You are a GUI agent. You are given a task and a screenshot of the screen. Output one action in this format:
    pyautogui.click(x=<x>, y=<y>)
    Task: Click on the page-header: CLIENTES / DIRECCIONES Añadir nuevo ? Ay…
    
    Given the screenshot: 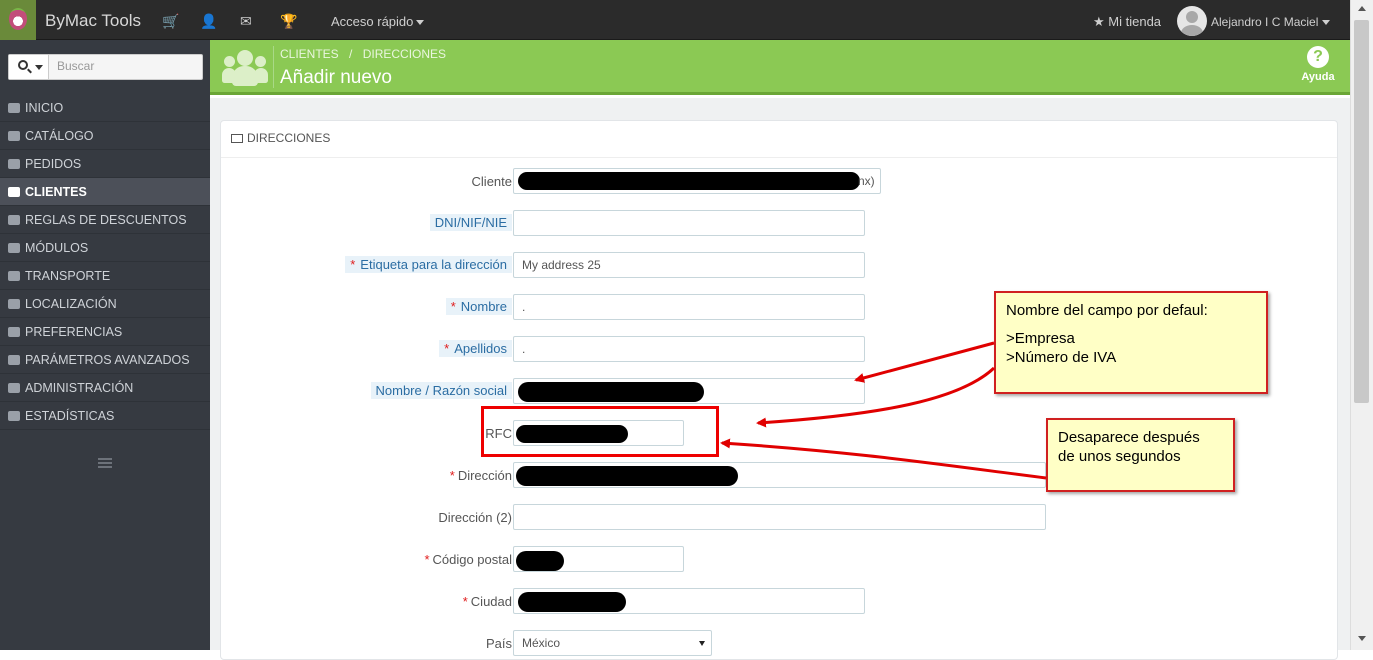 What is the action you would take?
    pyautogui.click(x=780, y=67)
    